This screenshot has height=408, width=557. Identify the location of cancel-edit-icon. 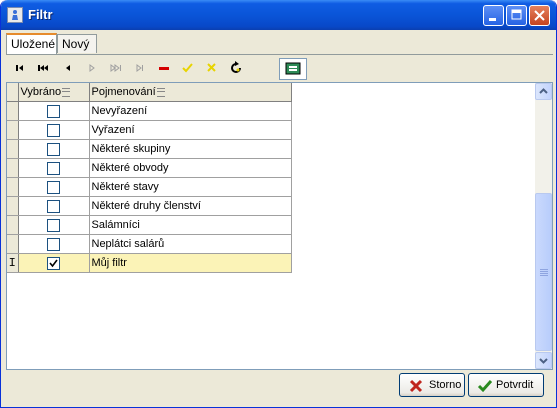
(212, 68).